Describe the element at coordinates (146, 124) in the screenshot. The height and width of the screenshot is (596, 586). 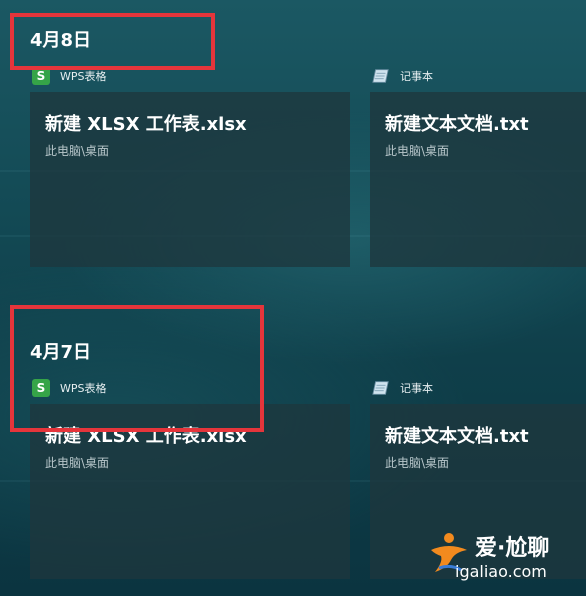
I see `file-title: 新建 XLSX 工作表.xlsx` at that location.